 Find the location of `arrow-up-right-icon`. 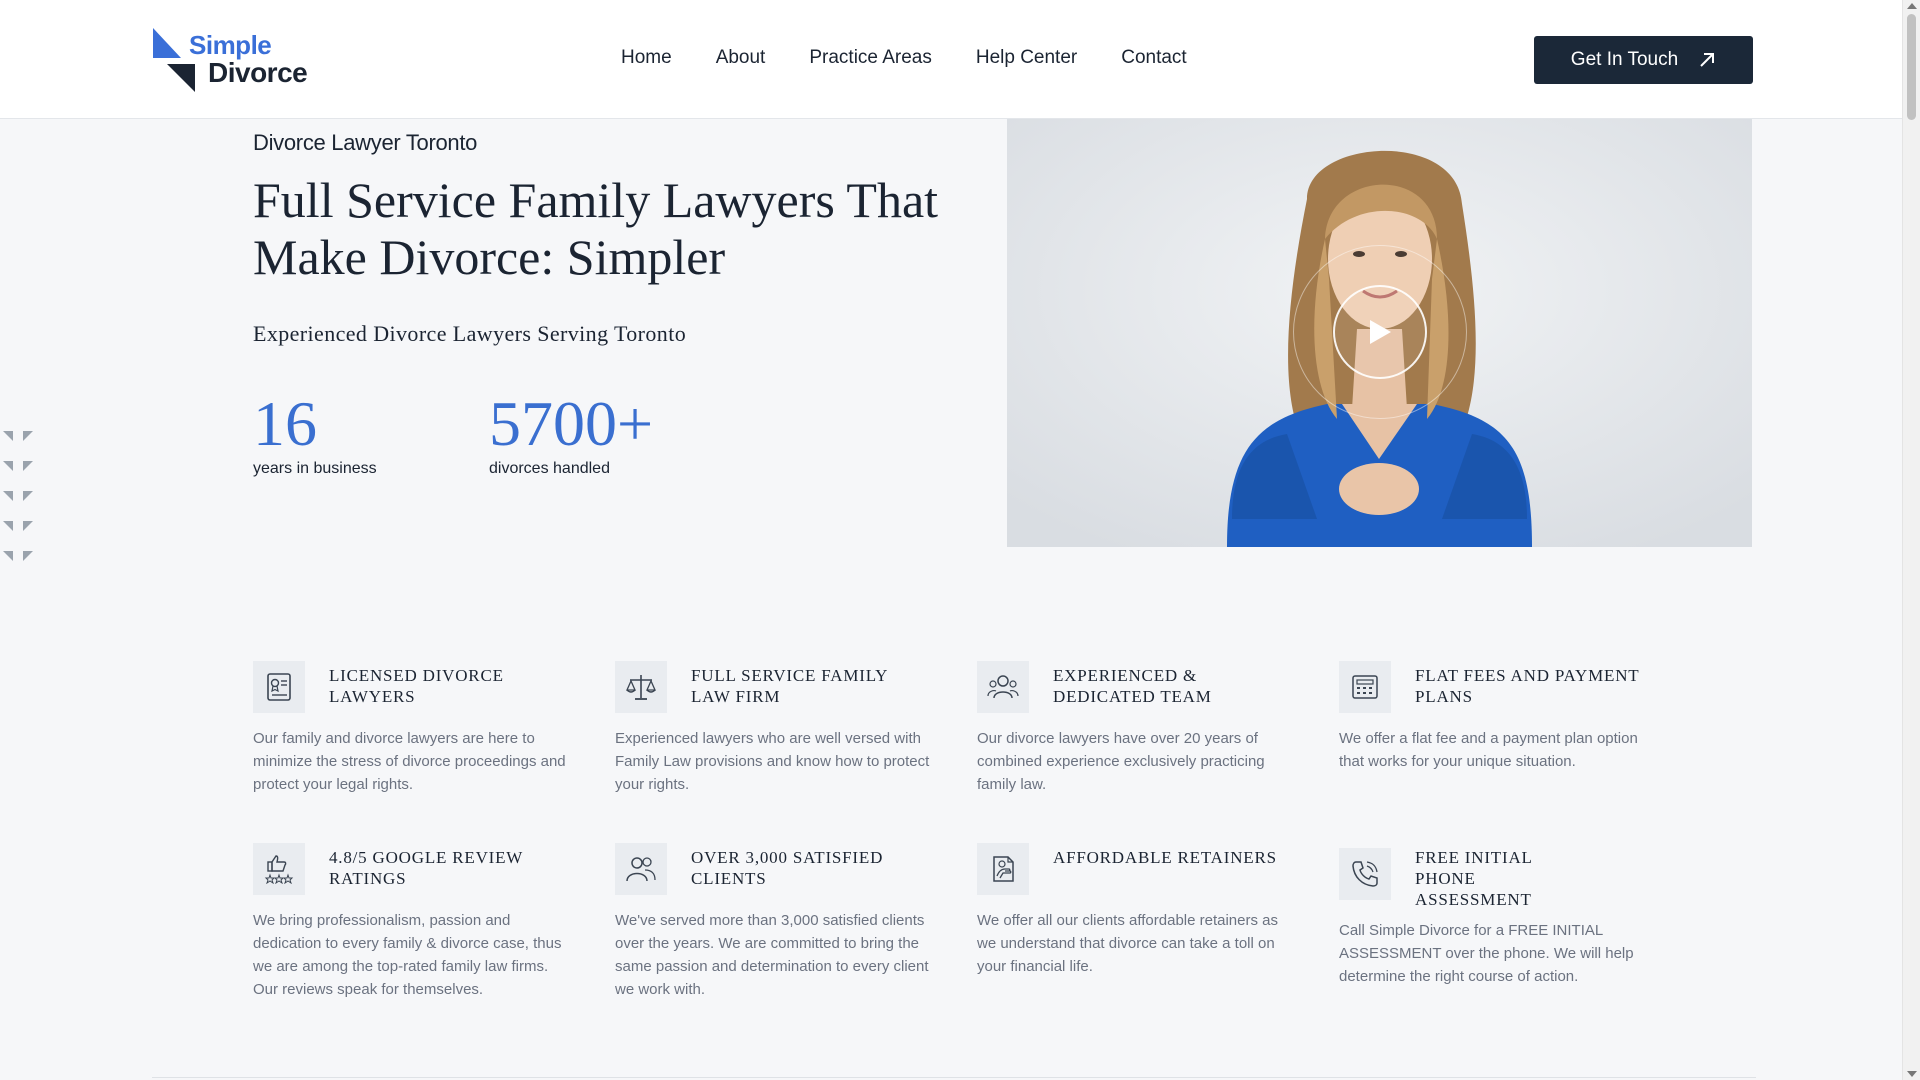

arrow-up-right-icon is located at coordinates (1707, 60).